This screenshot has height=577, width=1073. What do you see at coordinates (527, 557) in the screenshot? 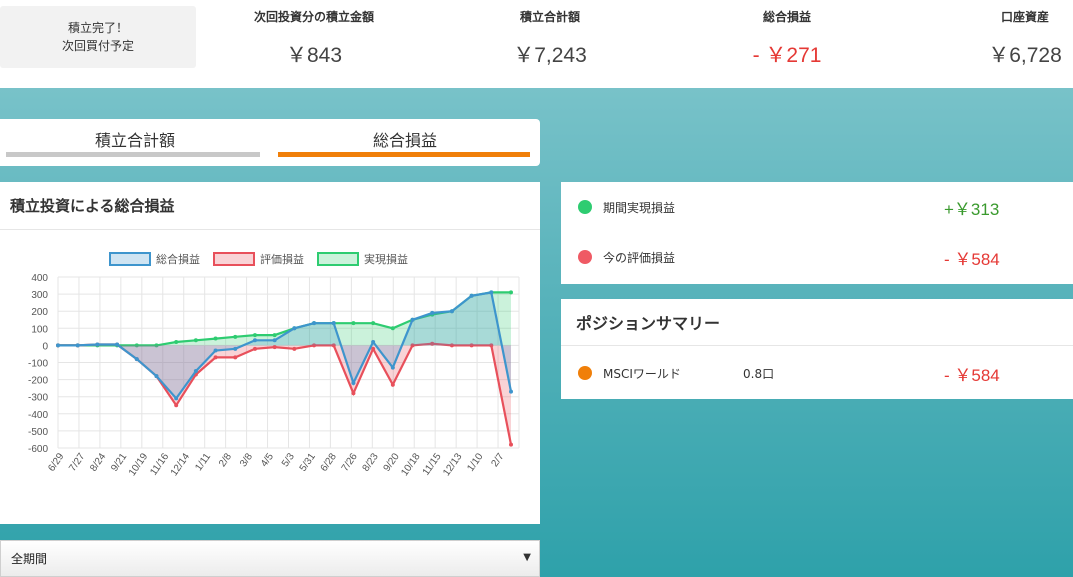
I see `chevron-down-icon: ▼` at bounding box center [527, 557].